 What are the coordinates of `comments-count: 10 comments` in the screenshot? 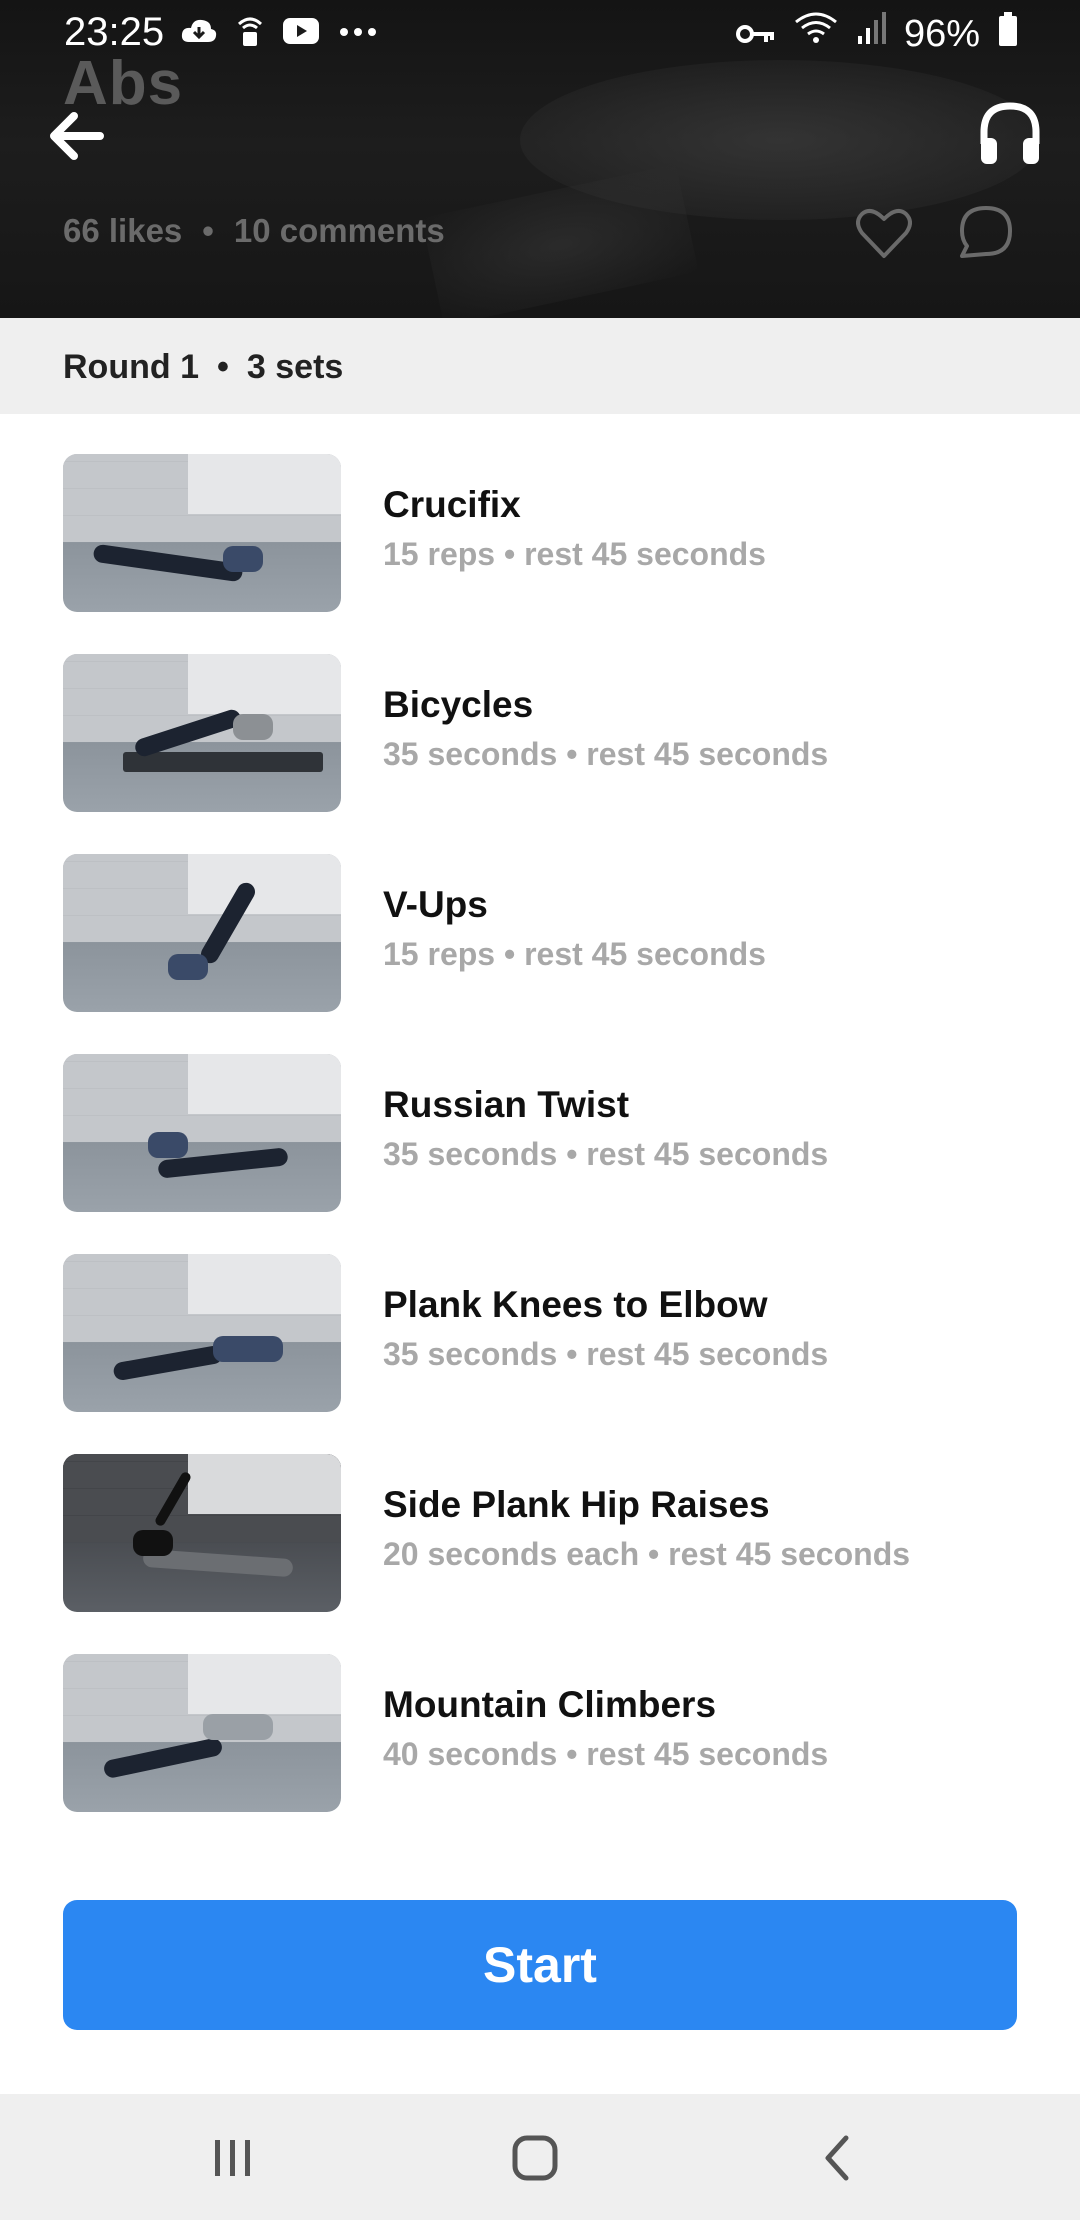 It's located at (339, 230).